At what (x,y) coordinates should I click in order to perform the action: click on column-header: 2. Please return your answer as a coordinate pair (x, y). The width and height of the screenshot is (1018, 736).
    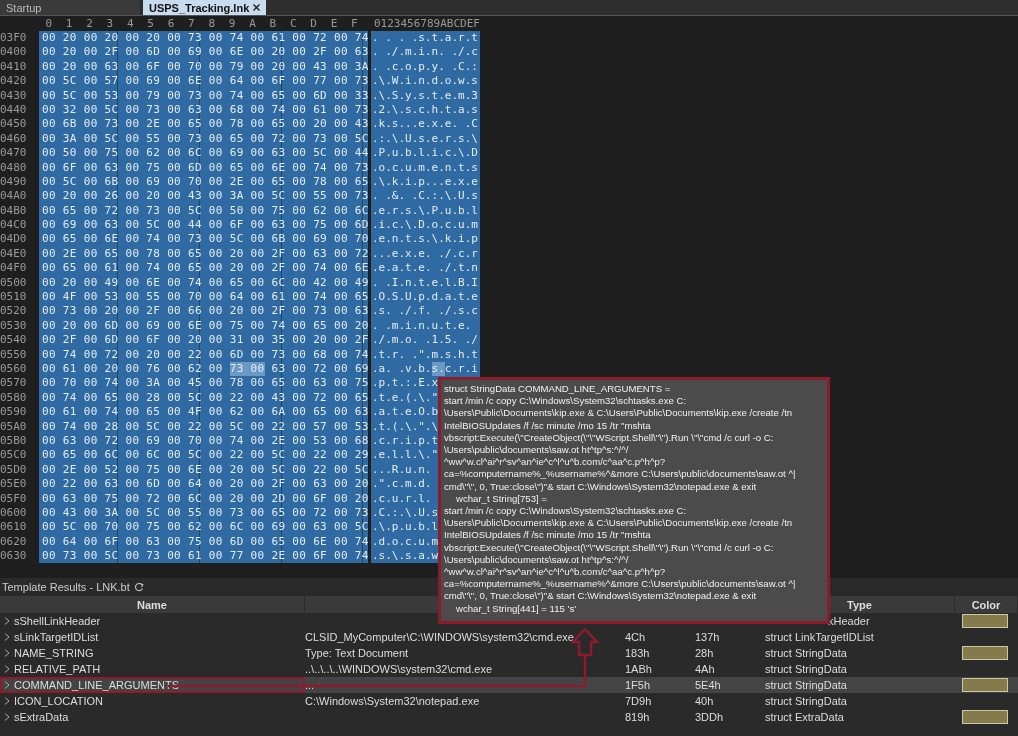
    Looking at the image, I should click on (89, 23).